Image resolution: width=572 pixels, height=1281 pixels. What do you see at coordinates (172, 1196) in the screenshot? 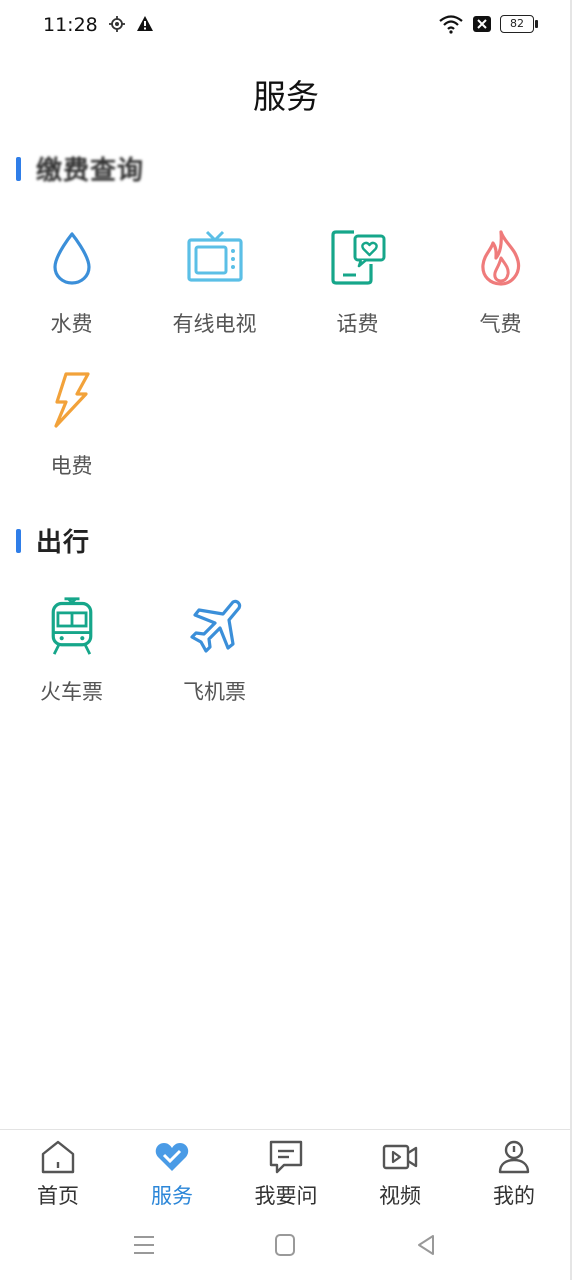
I see `tab-label: 服务` at bounding box center [172, 1196].